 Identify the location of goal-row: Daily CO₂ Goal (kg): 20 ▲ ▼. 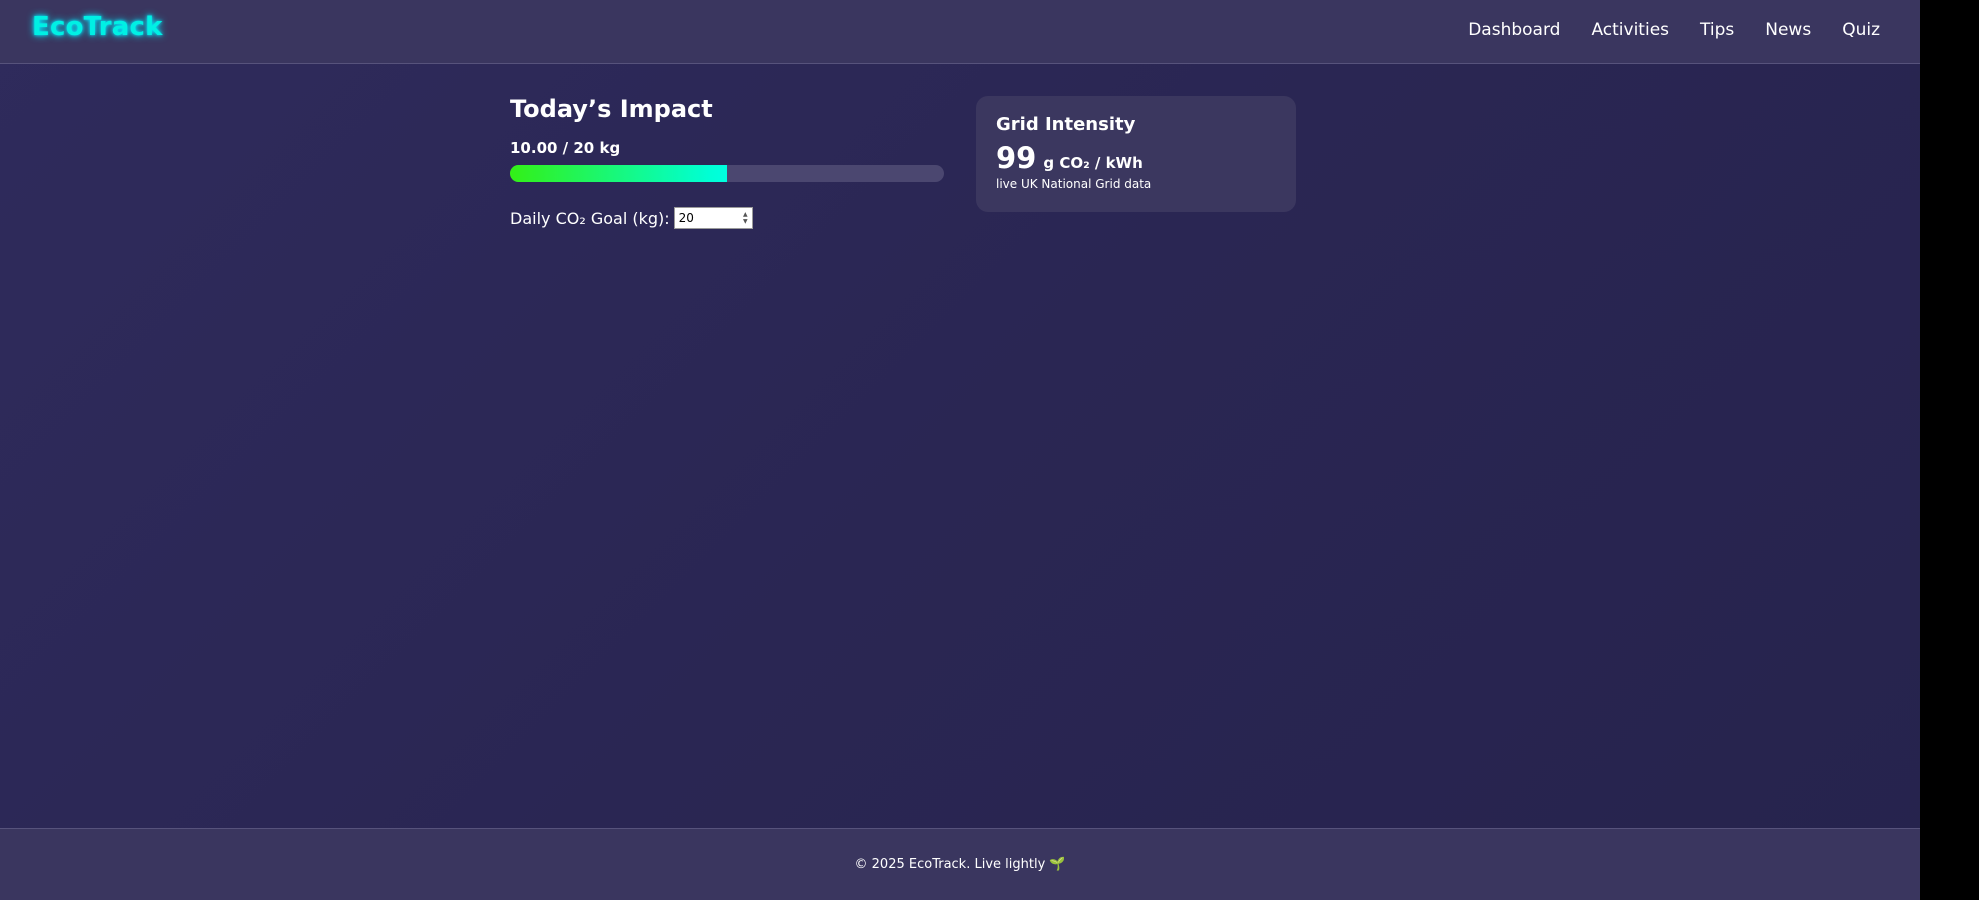
(727, 218).